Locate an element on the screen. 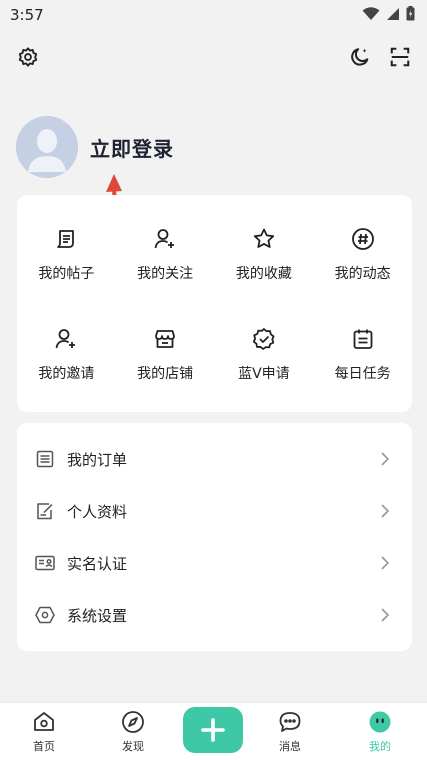 The width and height of the screenshot is (427, 760). id-card-icon is located at coordinates (45, 563).